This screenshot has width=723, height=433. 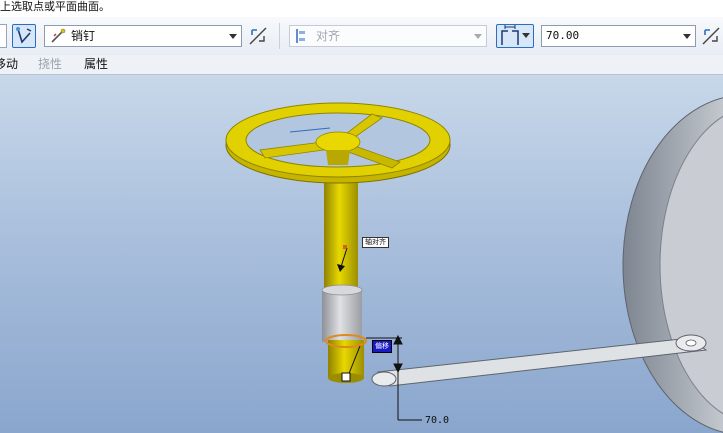 I want to click on align-icon, so click(x=300, y=36).